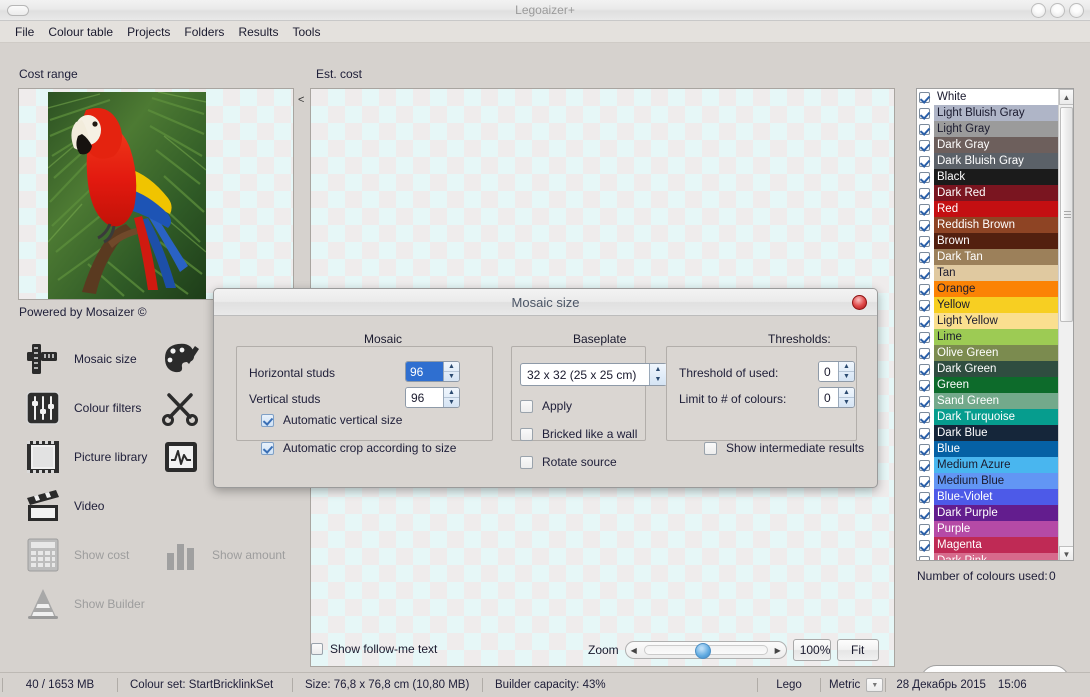  What do you see at coordinates (24, 32) in the screenshot?
I see `menu-item-file: File` at bounding box center [24, 32].